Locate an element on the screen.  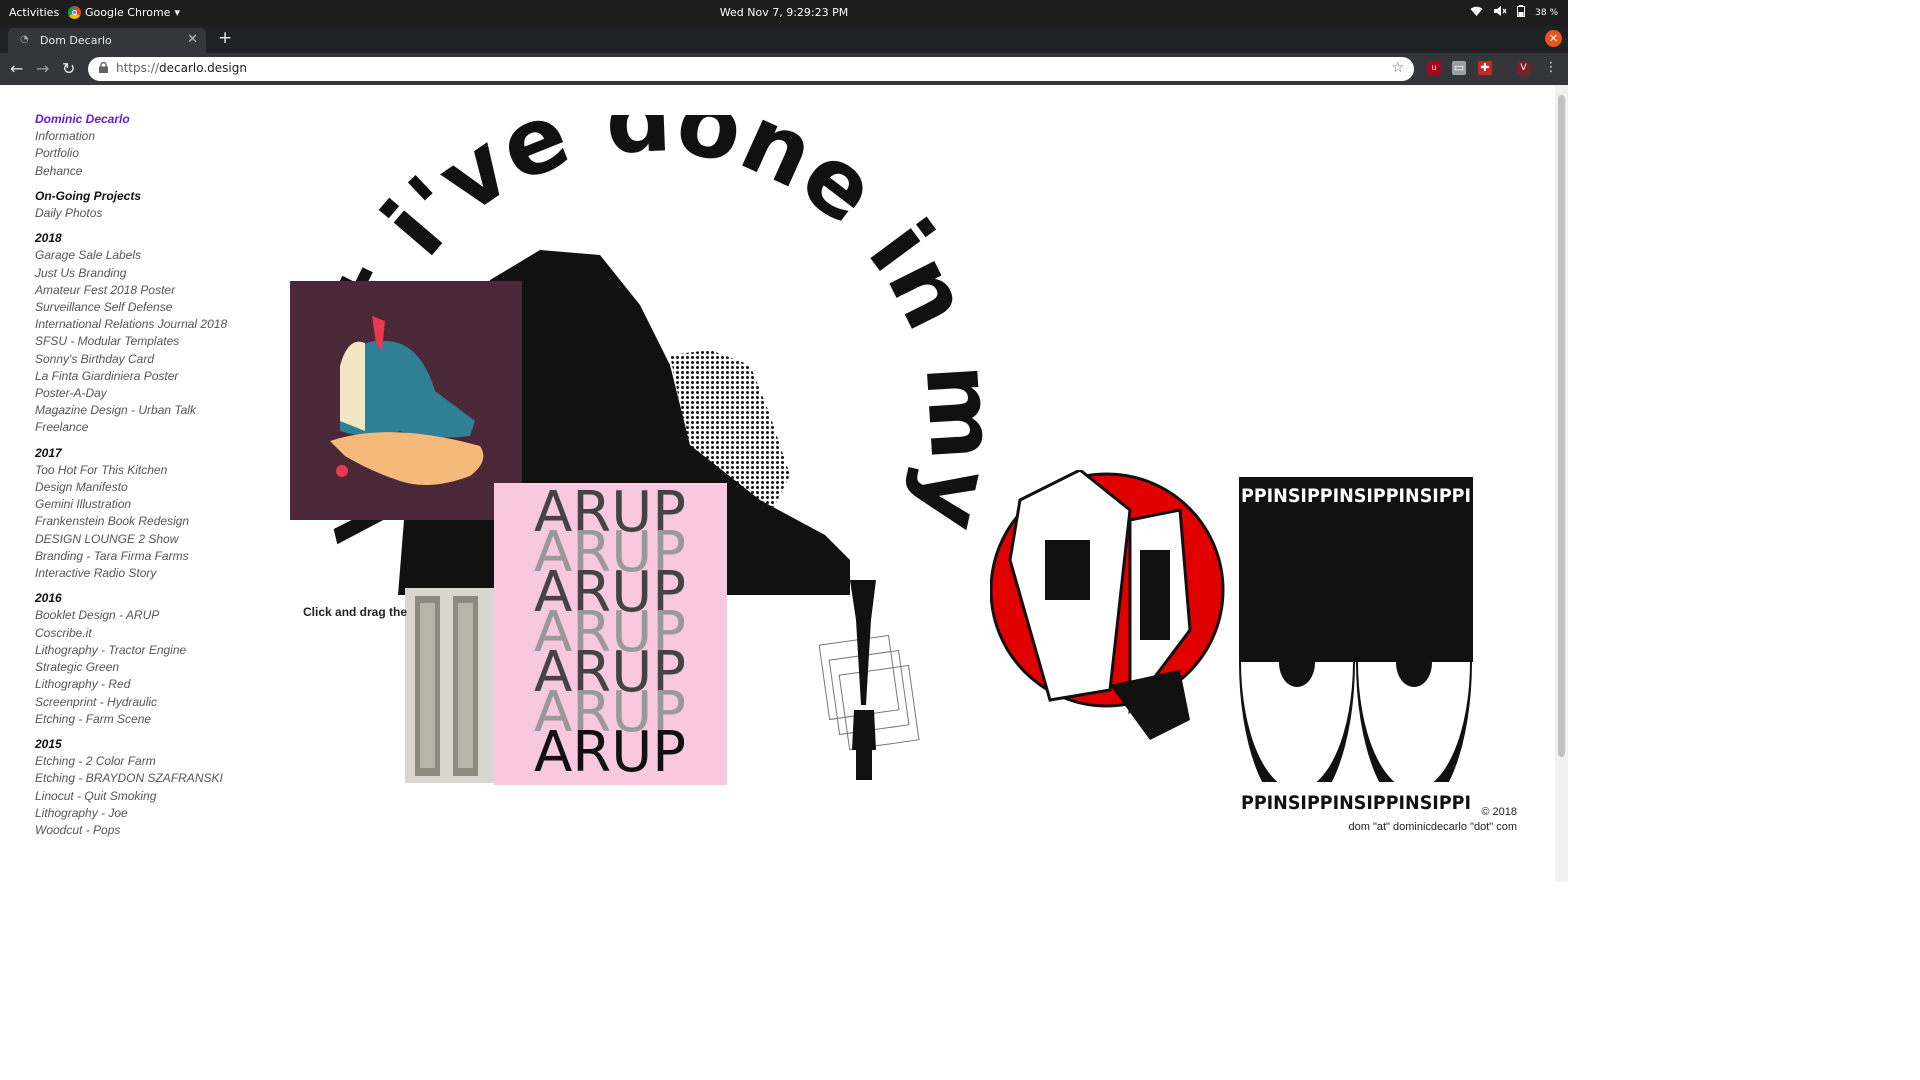
etching-artwork is located at coordinates (450, 685).